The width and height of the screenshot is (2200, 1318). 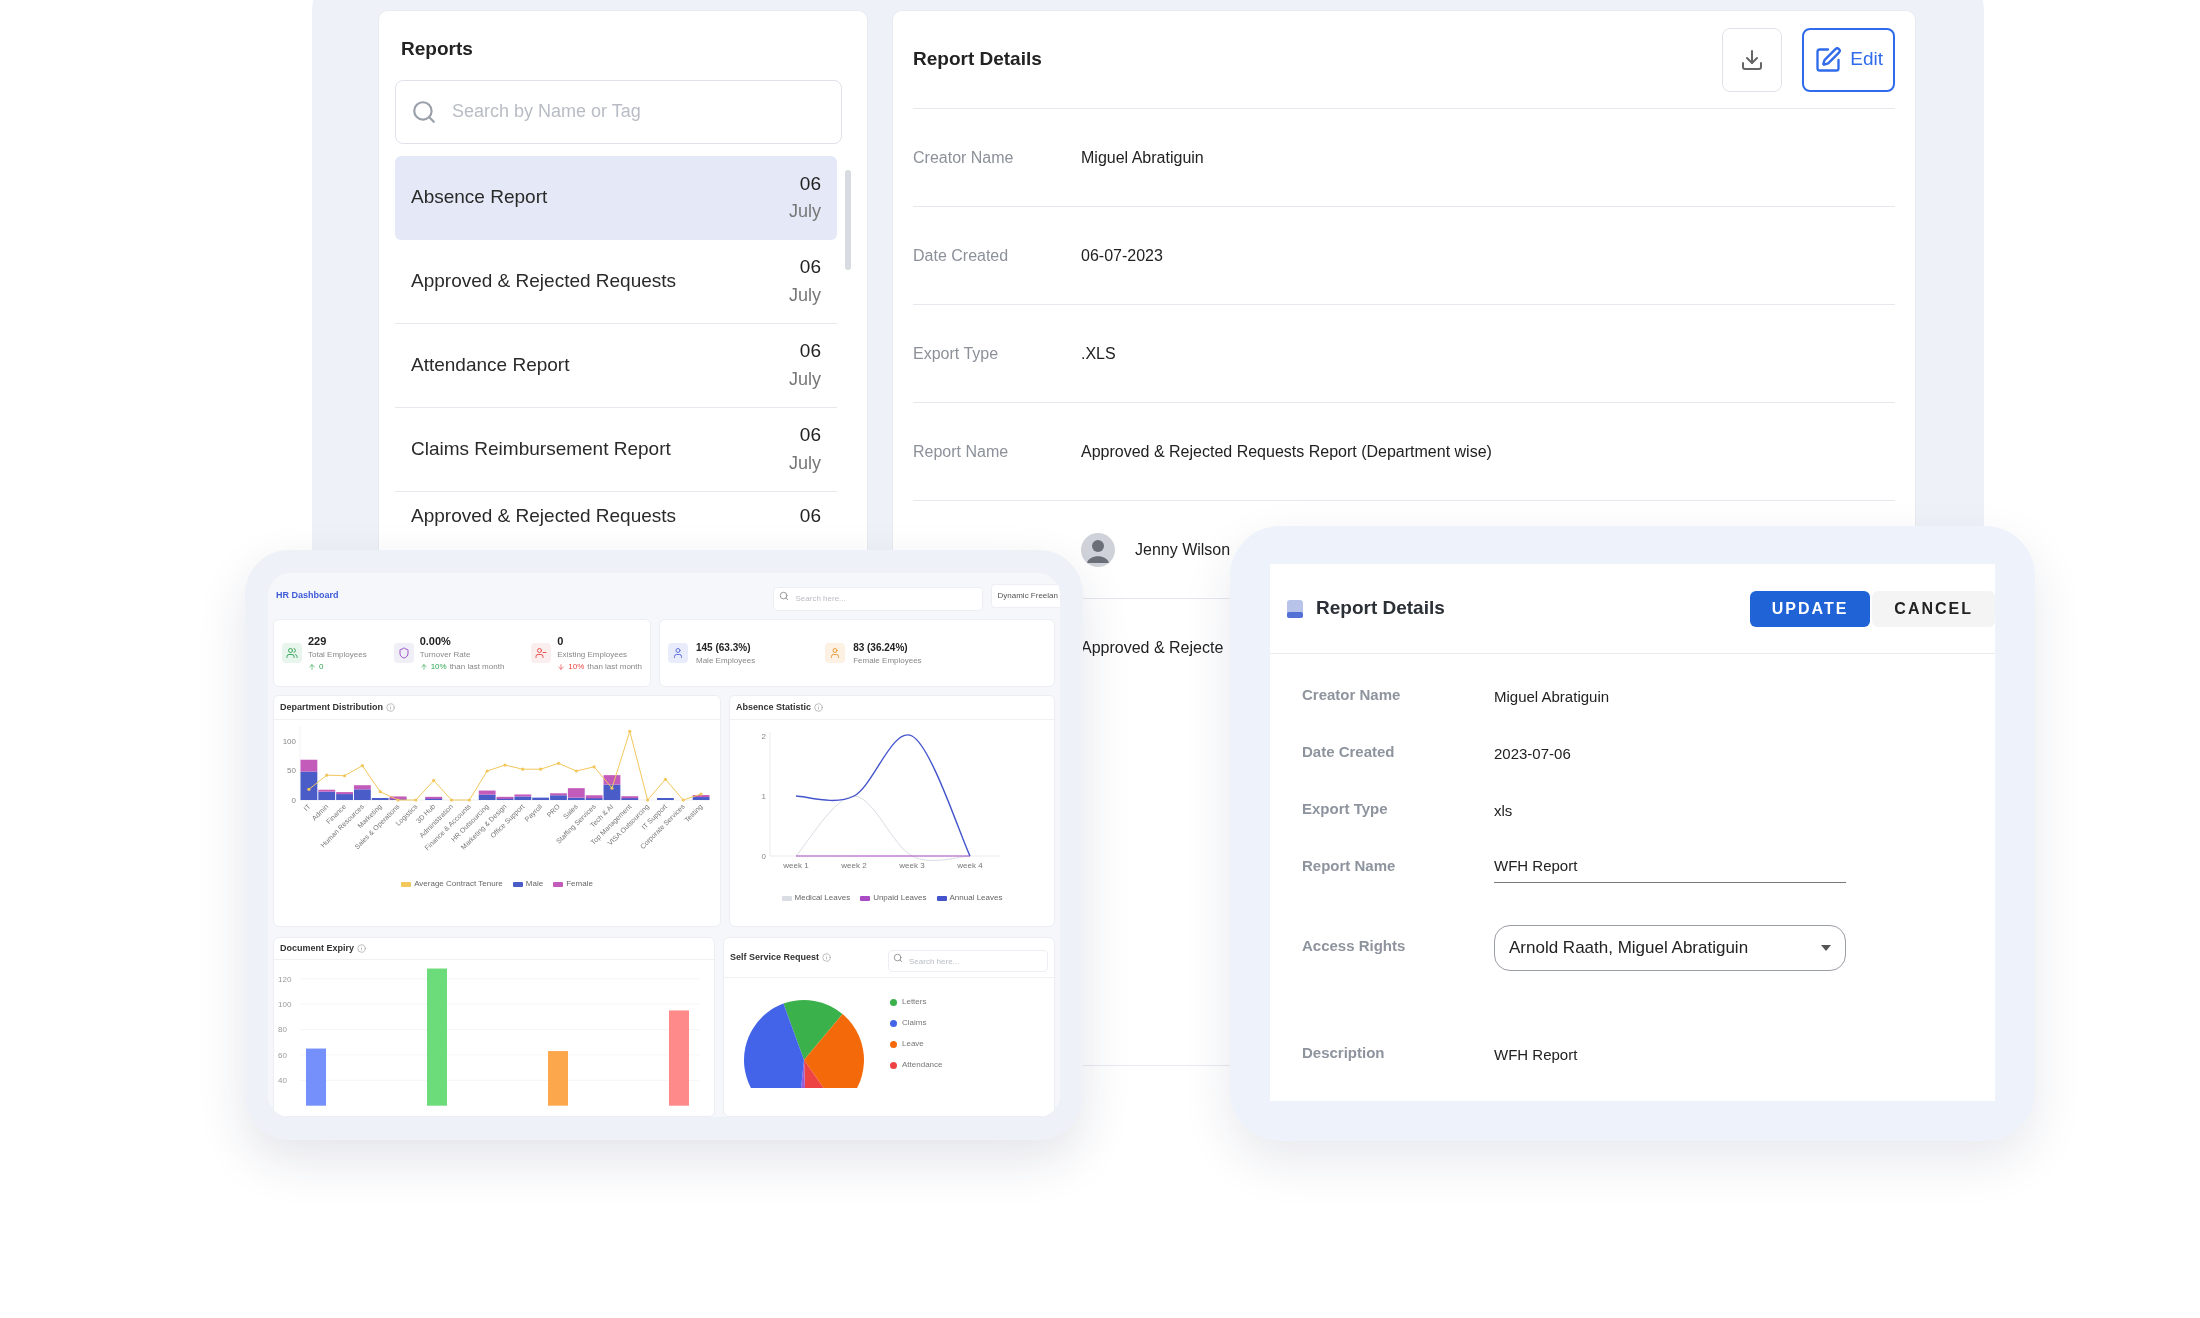 What do you see at coordinates (970, 865) in the screenshot?
I see `axis-label: week 4` at bounding box center [970, 865].